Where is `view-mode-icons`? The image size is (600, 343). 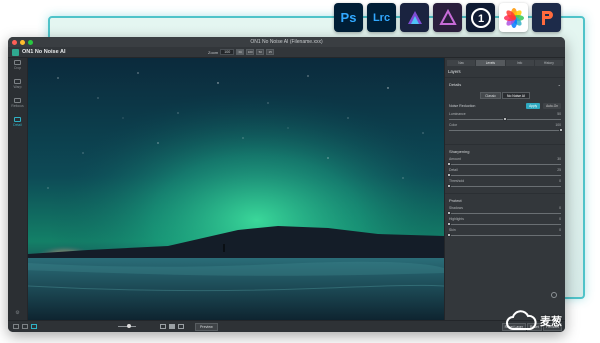 view-mode-icons is located at coordinates (172, 326).